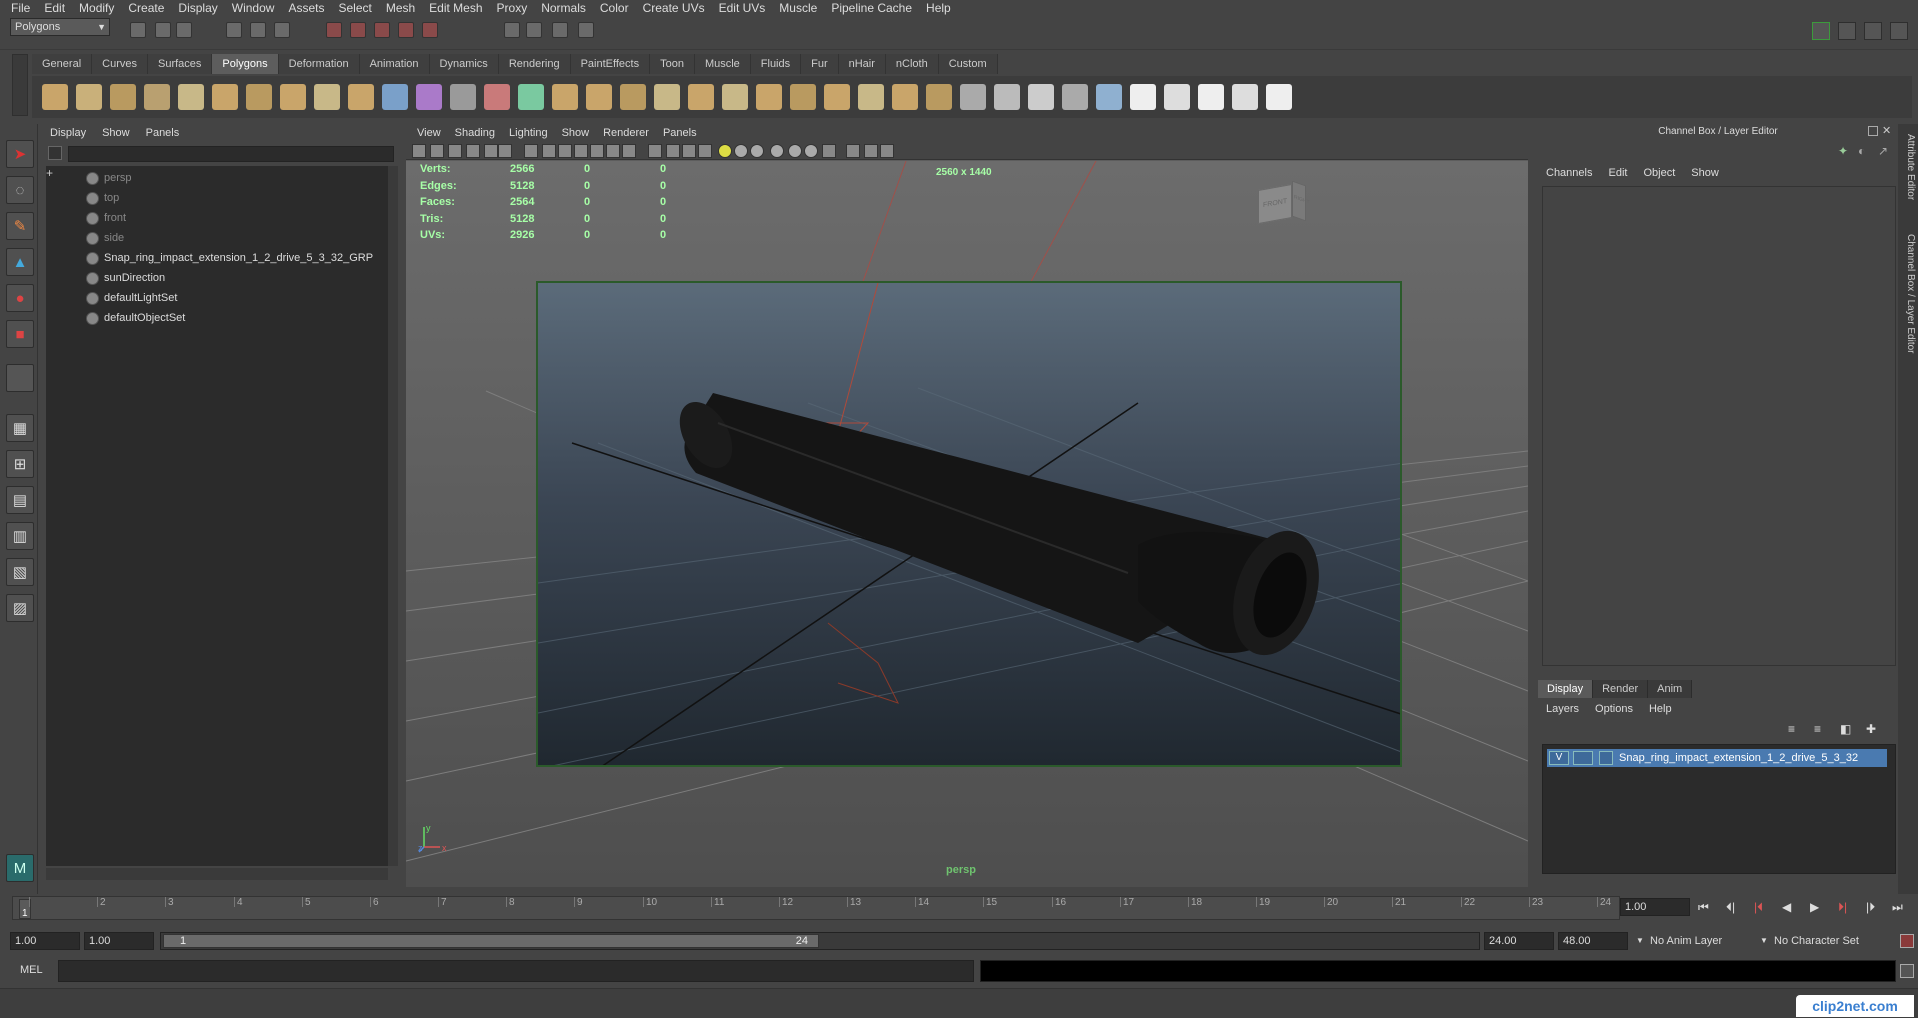 This screenshot has height=1018, width=1918. What do you see at coordinates (912, 64) in the screenshot?
I see `shelf-tab-ncloth: nCloth` at bounding box center [912, 64].